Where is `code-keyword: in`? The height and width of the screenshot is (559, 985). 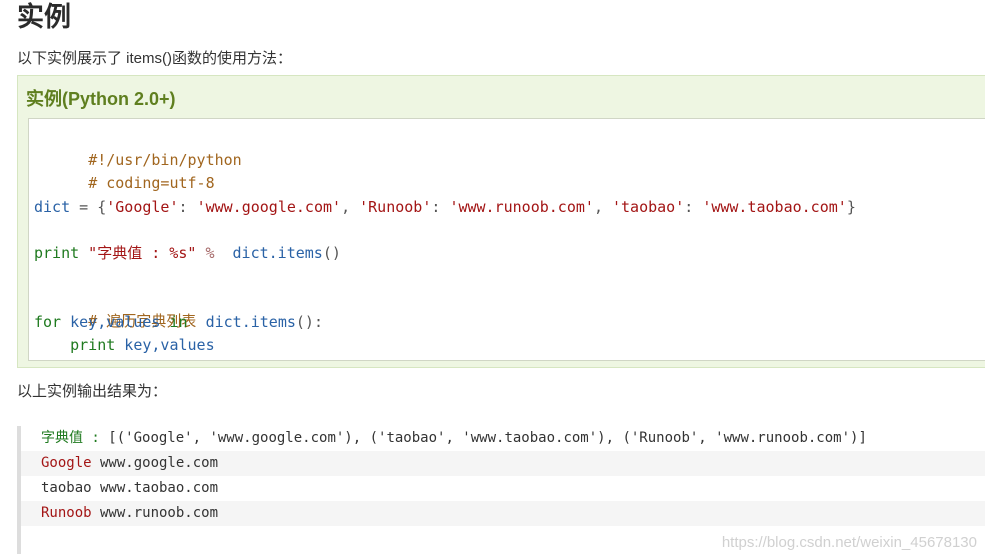 code-keyword: in is located at coordinates (178, 322).